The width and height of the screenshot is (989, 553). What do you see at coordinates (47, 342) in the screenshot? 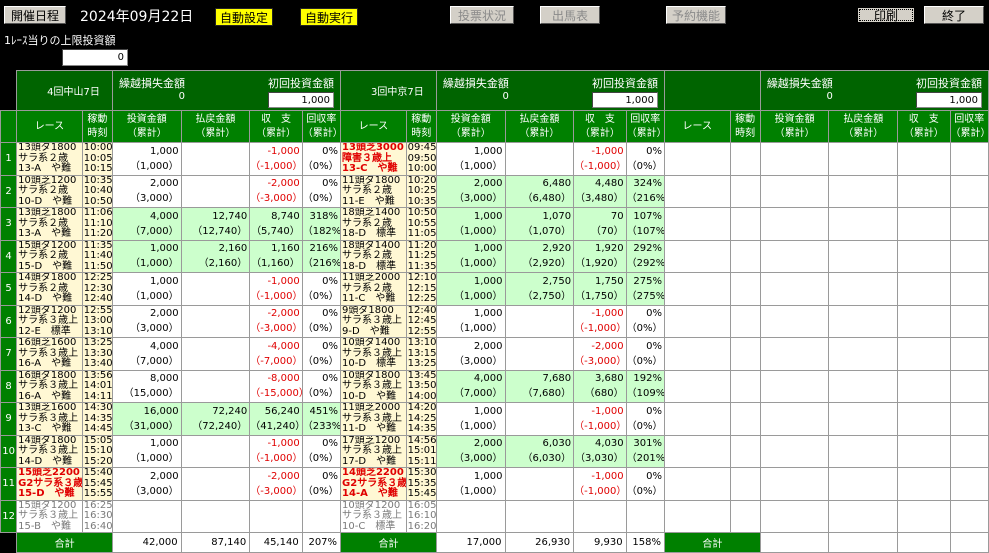
I see `race-info-line: 16頭芝1600` at bounding box center [47, 342].